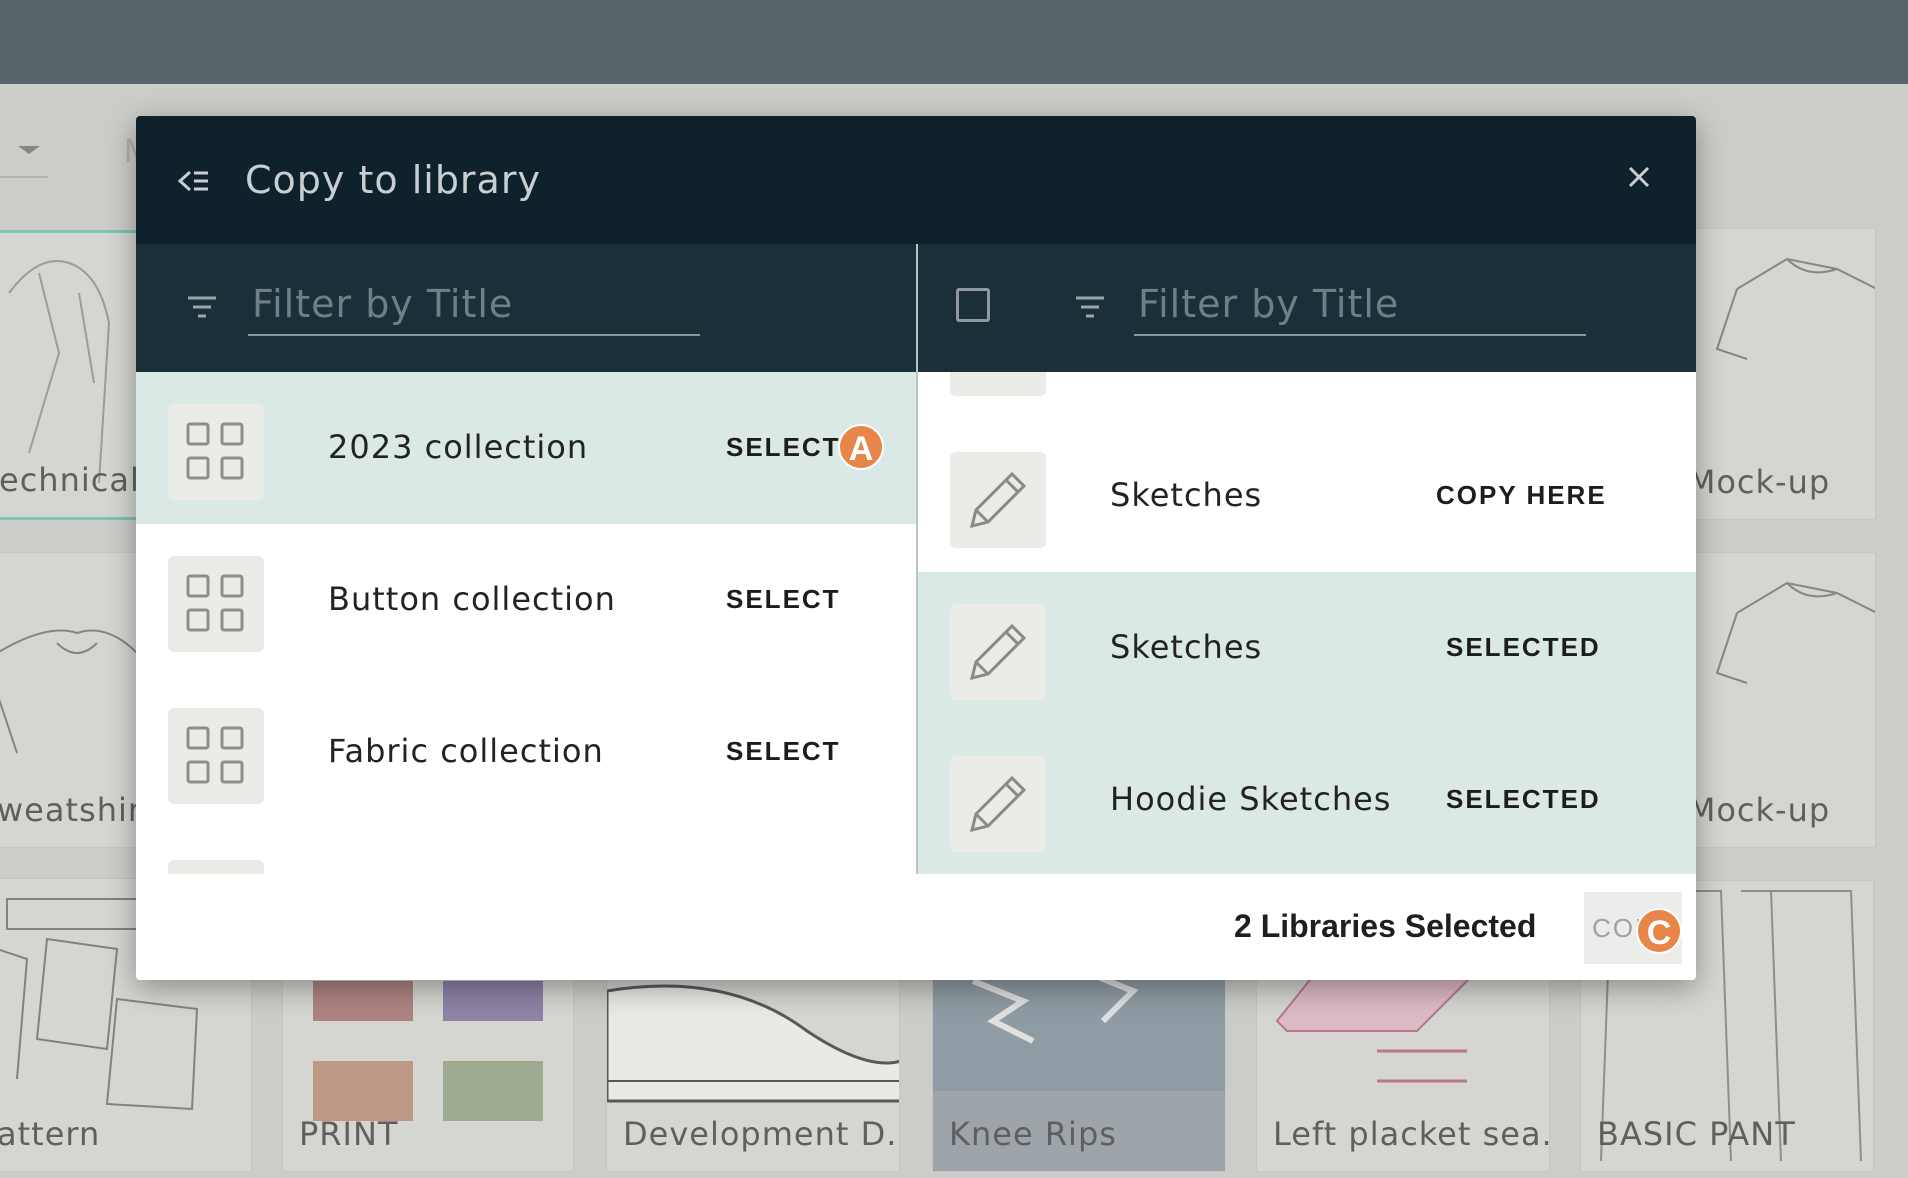 Image resolution: width=1908 pixels, height=1178 pixels. I want to click on close-icon, so click(1639, 177).